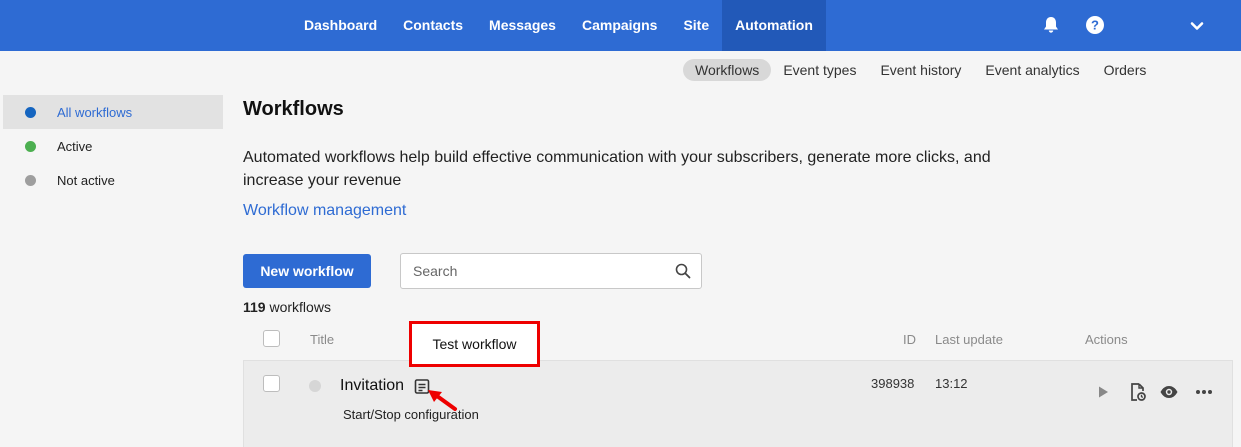  Describe the element at coordinates (1051, 25) in the screenshot. I see `bell-icon` at that location.